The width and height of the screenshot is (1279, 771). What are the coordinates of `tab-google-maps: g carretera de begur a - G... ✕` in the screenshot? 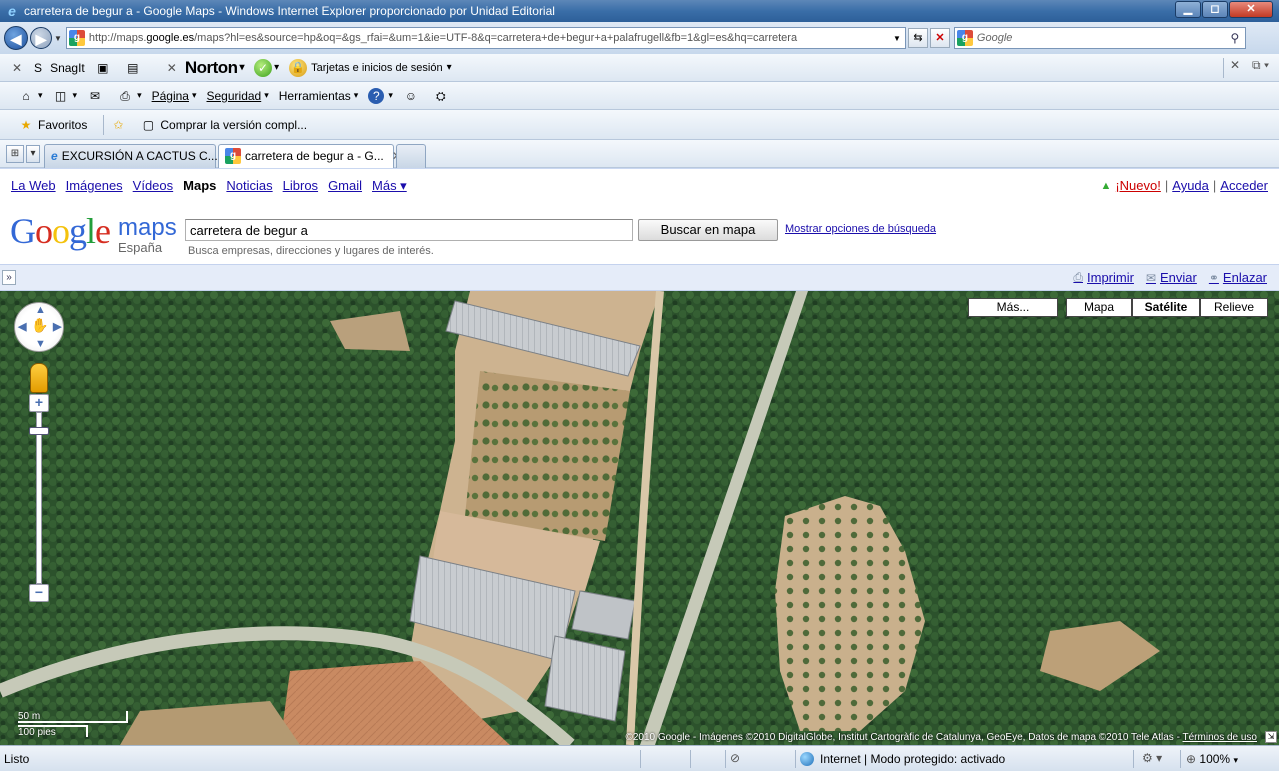 It's located at (310, 155).